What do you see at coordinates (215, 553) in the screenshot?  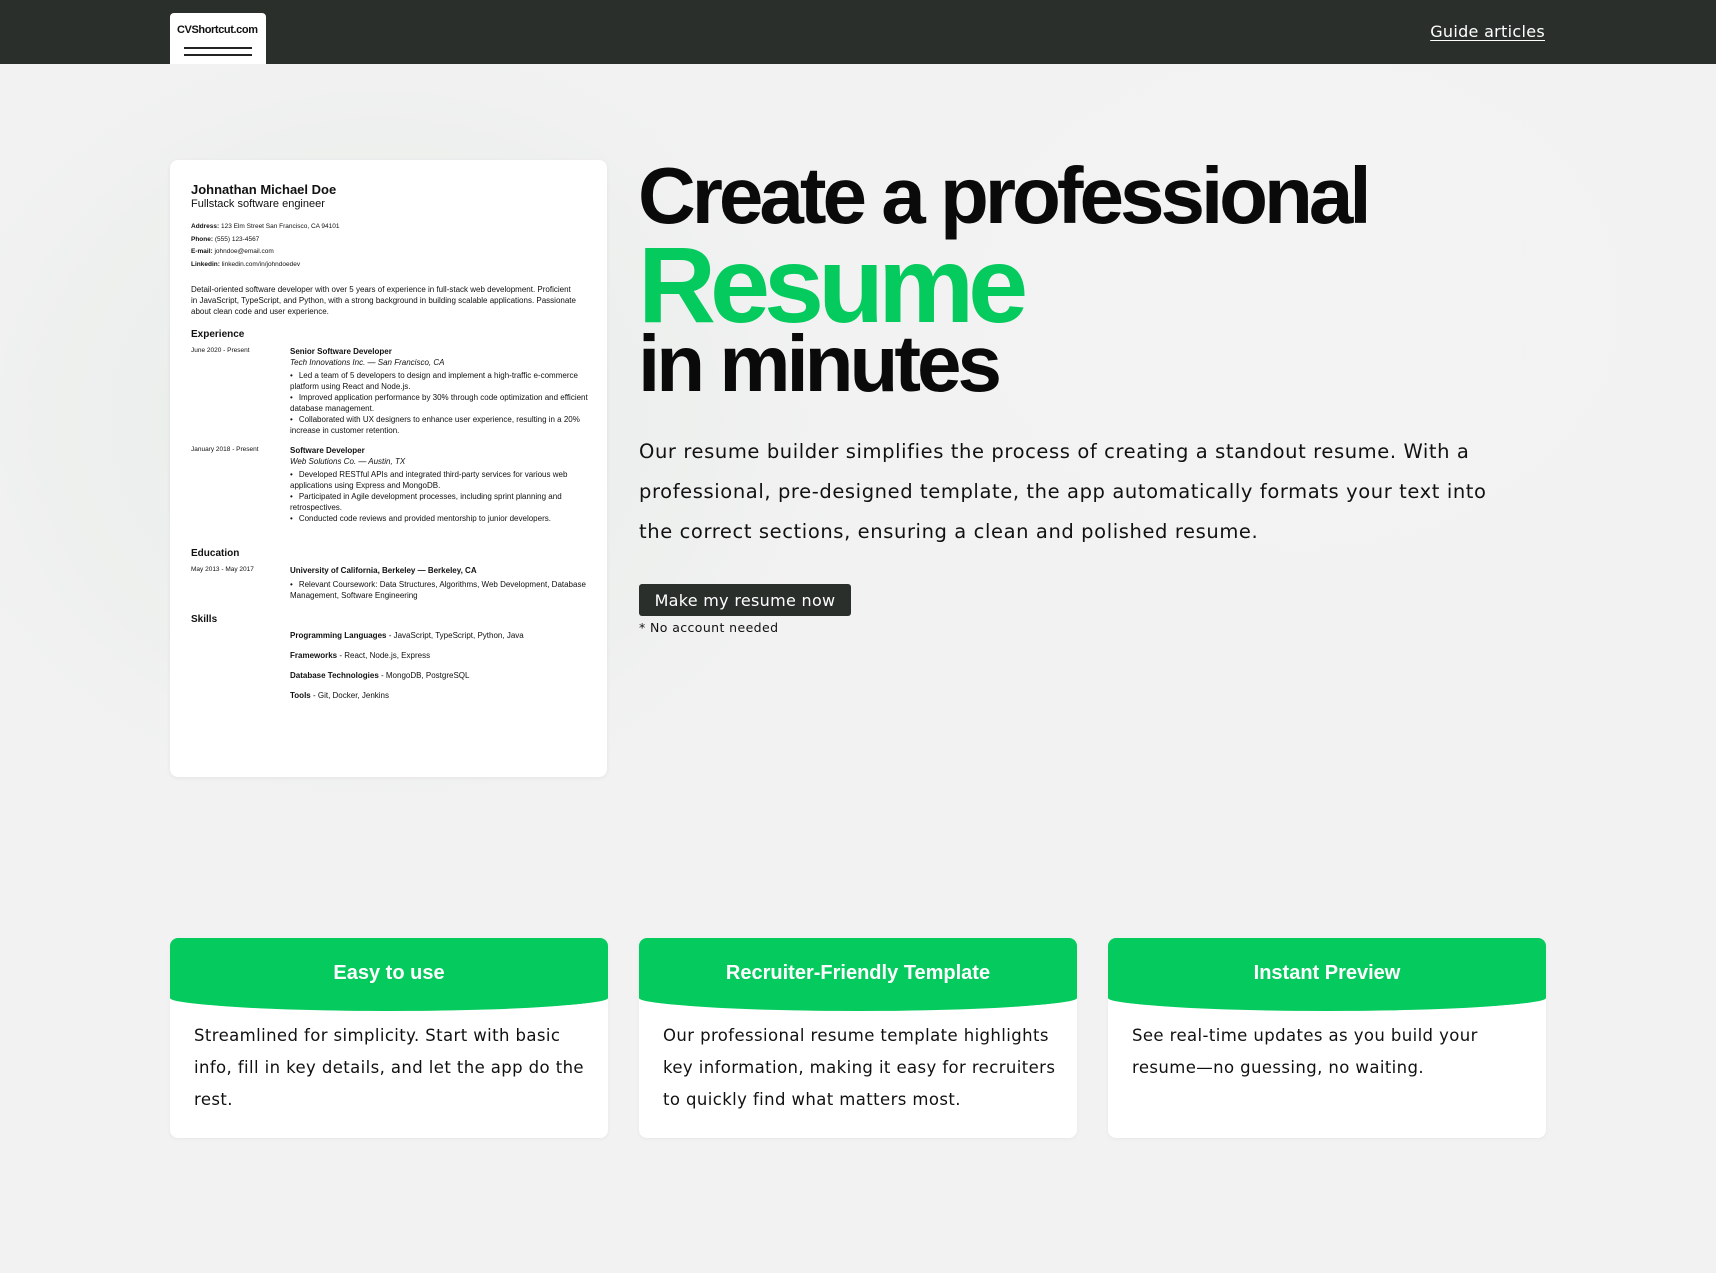 I see `resume-section-heading: Education` at bounding box center [215, 553].